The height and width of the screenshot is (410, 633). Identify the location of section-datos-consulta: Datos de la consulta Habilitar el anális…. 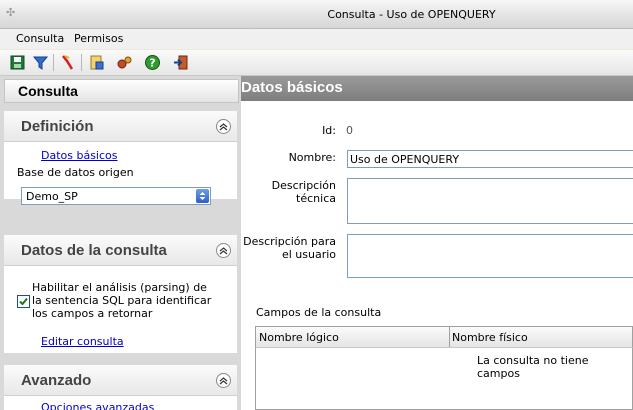
(120, 294).